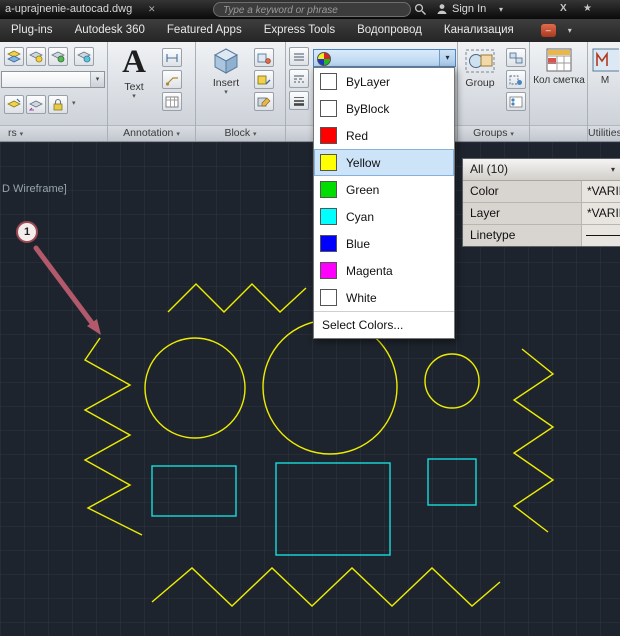 The height and width of the screenshot is (636, 620). What do you see at coordinates (605, 66) in the screenshot?
I see `m-tool-button: М` at bounding box center [605, 66].